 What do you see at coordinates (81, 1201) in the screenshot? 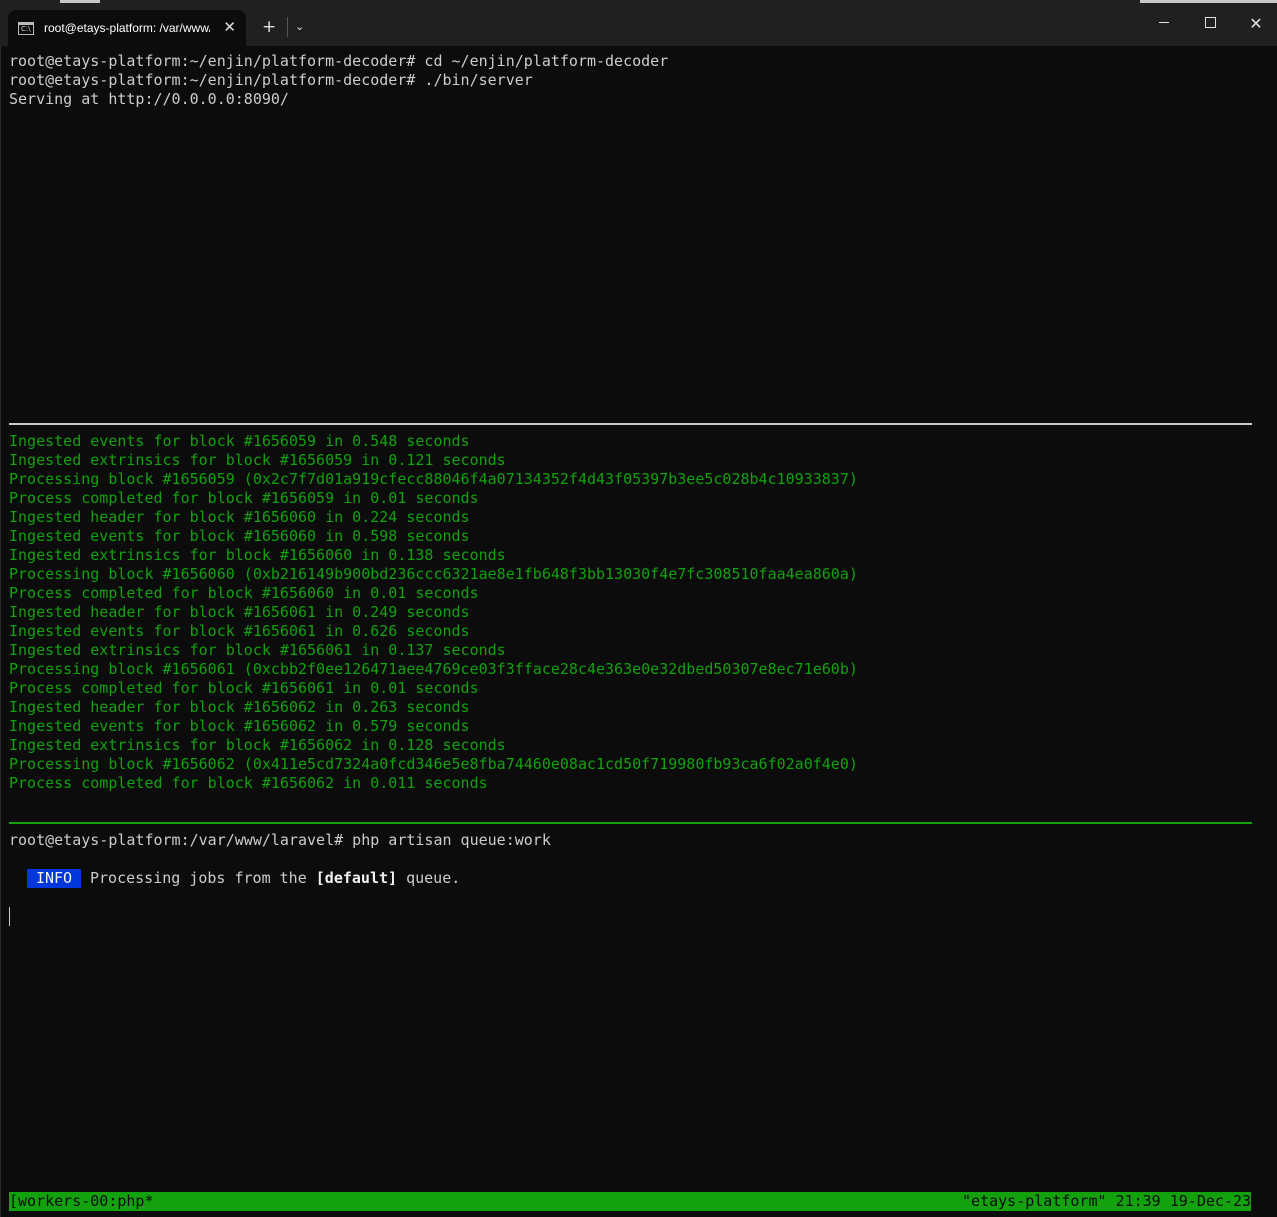
I see `tmux-window-list: [workers-00:php*` at bounding box center [81, 1201].